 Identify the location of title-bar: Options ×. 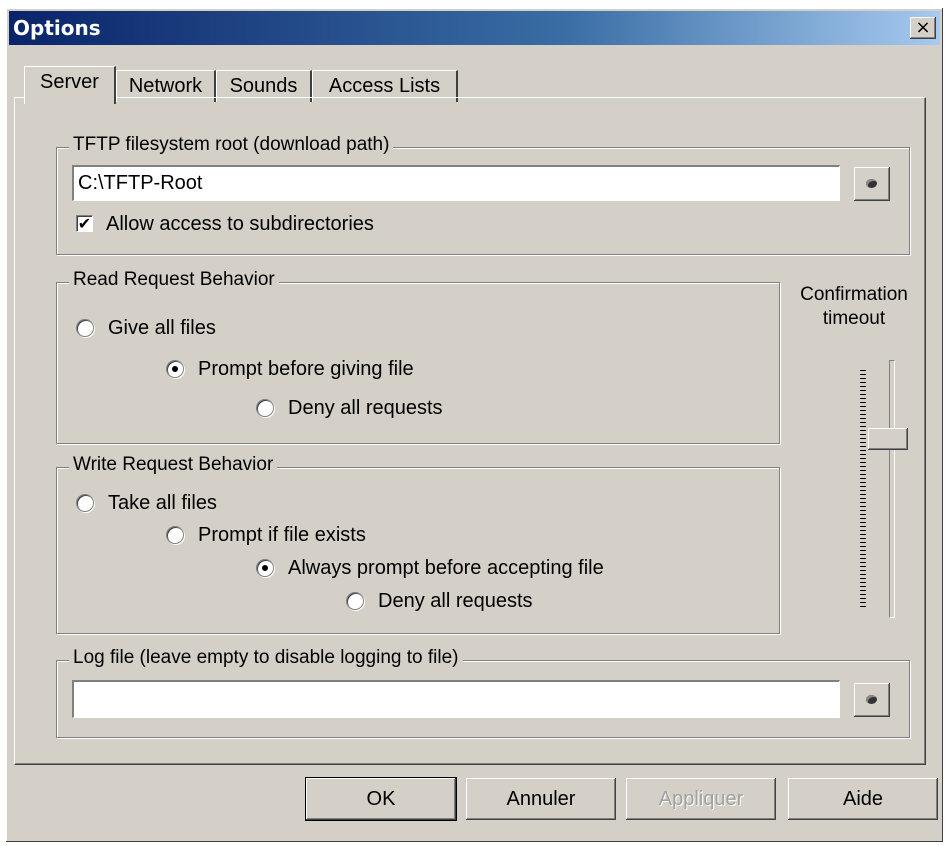
(474, 28).